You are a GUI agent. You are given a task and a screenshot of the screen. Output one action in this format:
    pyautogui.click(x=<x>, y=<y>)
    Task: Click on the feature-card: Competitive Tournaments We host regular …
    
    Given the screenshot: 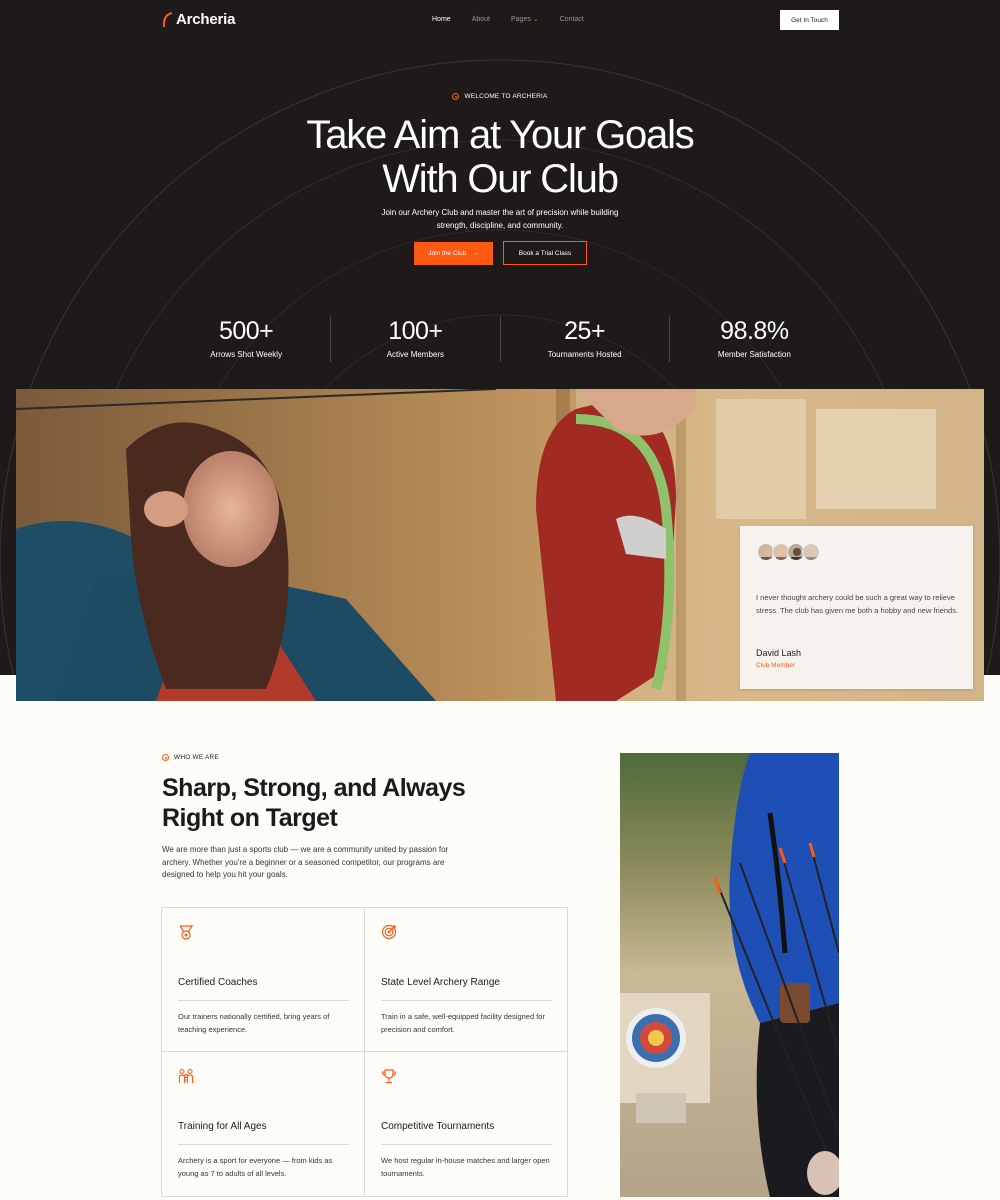 What is the action you would take?
    pyautogui.click(x=466, y=1124)
    